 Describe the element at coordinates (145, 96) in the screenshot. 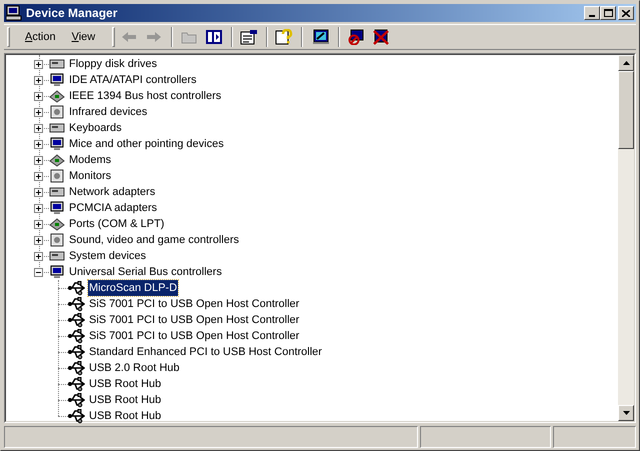

I see `tree-item: IEEE 1394 Bus host controllers` at that location.